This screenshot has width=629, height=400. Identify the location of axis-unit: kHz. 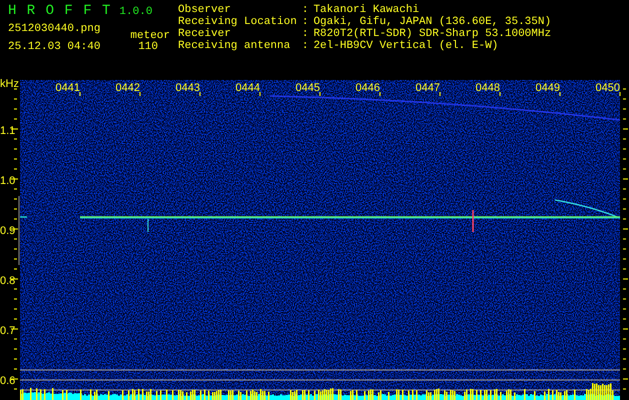
(9, 84).